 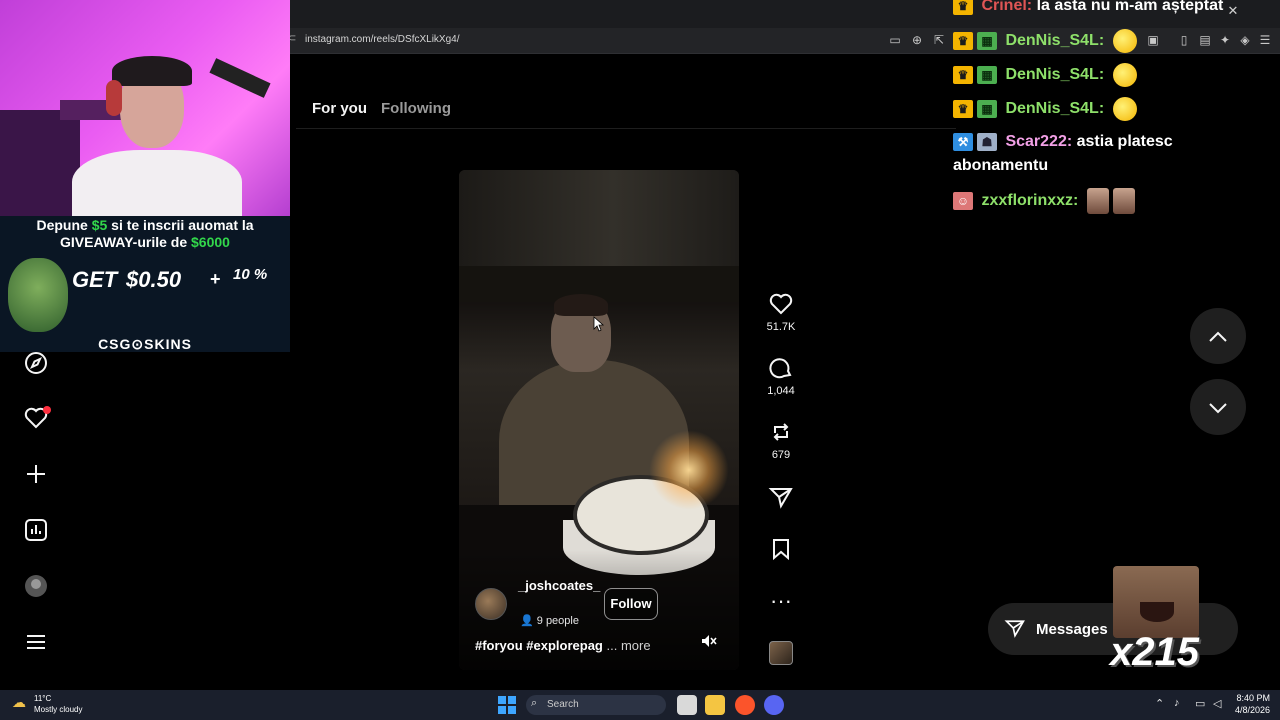 I want to click on promo-bonus: 10 %, so click(x=250, y=274).